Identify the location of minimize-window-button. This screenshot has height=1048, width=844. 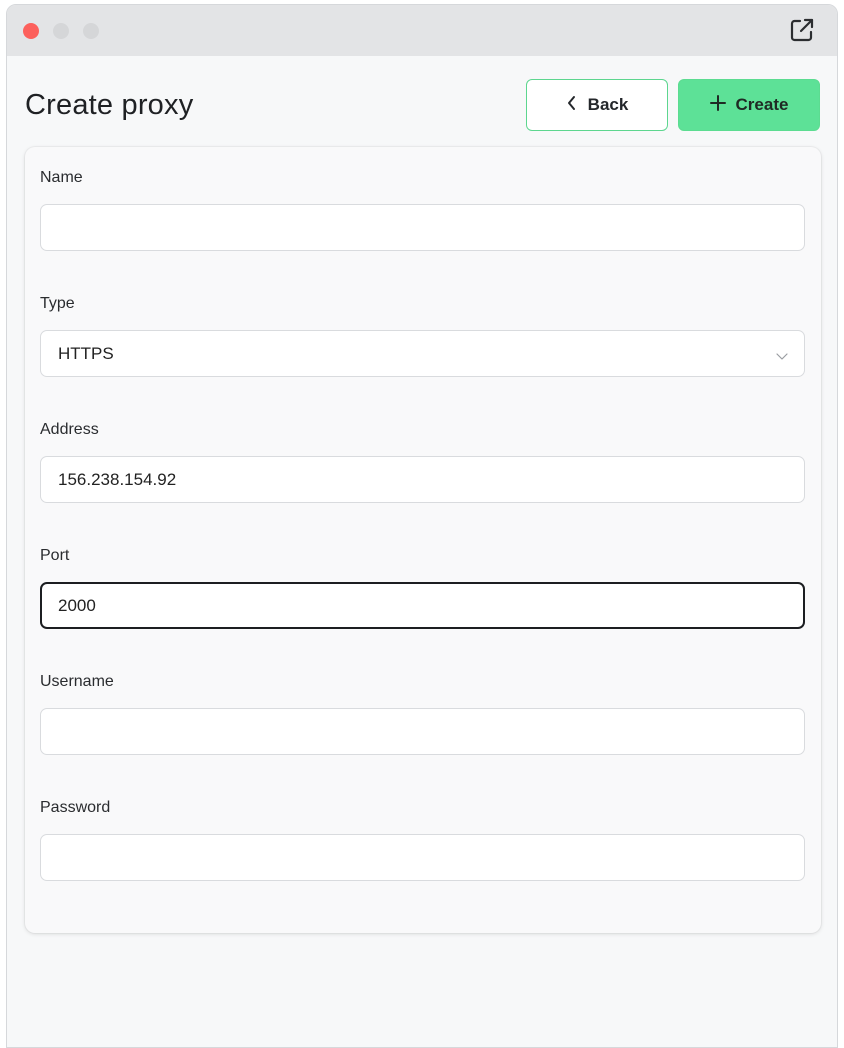
(61, 31).